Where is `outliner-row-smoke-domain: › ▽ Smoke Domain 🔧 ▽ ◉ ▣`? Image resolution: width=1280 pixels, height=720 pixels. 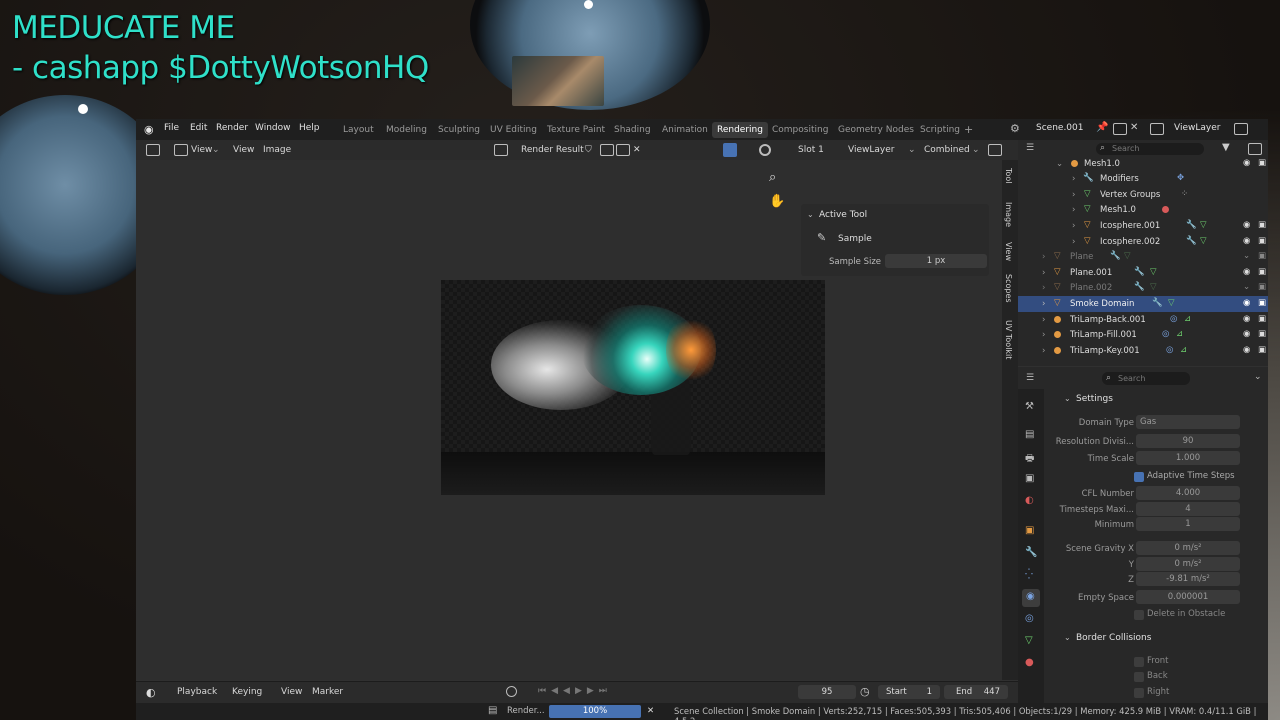 outliner-row-smoke-domain: › ▽ Smoke Domain 🔧 ▽ ◉ ▣ is located at coordinates (1143, 304).